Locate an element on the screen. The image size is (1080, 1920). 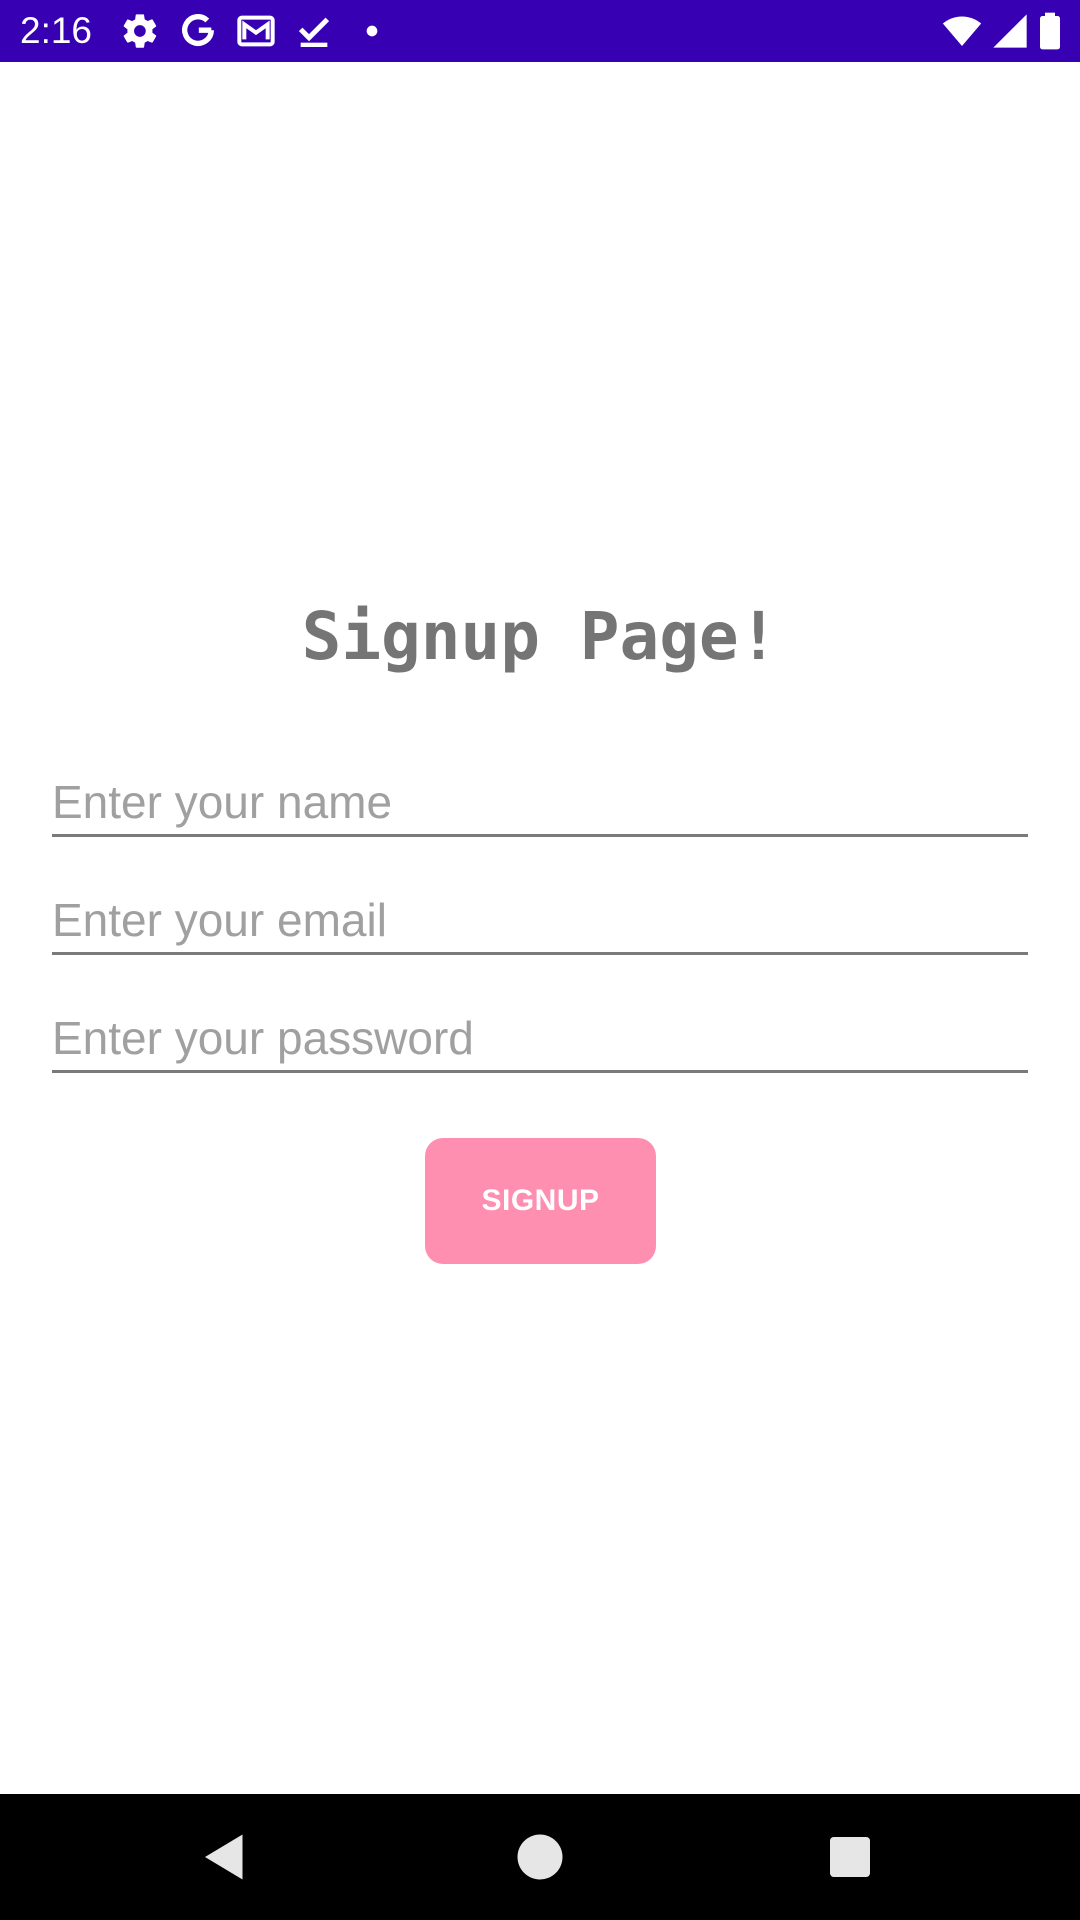
download-done-icon is located at coordinates (314, 32).